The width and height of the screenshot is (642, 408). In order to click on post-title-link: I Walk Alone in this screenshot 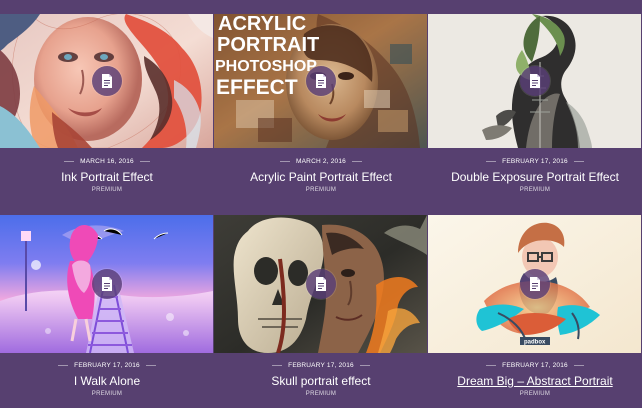, I will do `click(107, 381)`.